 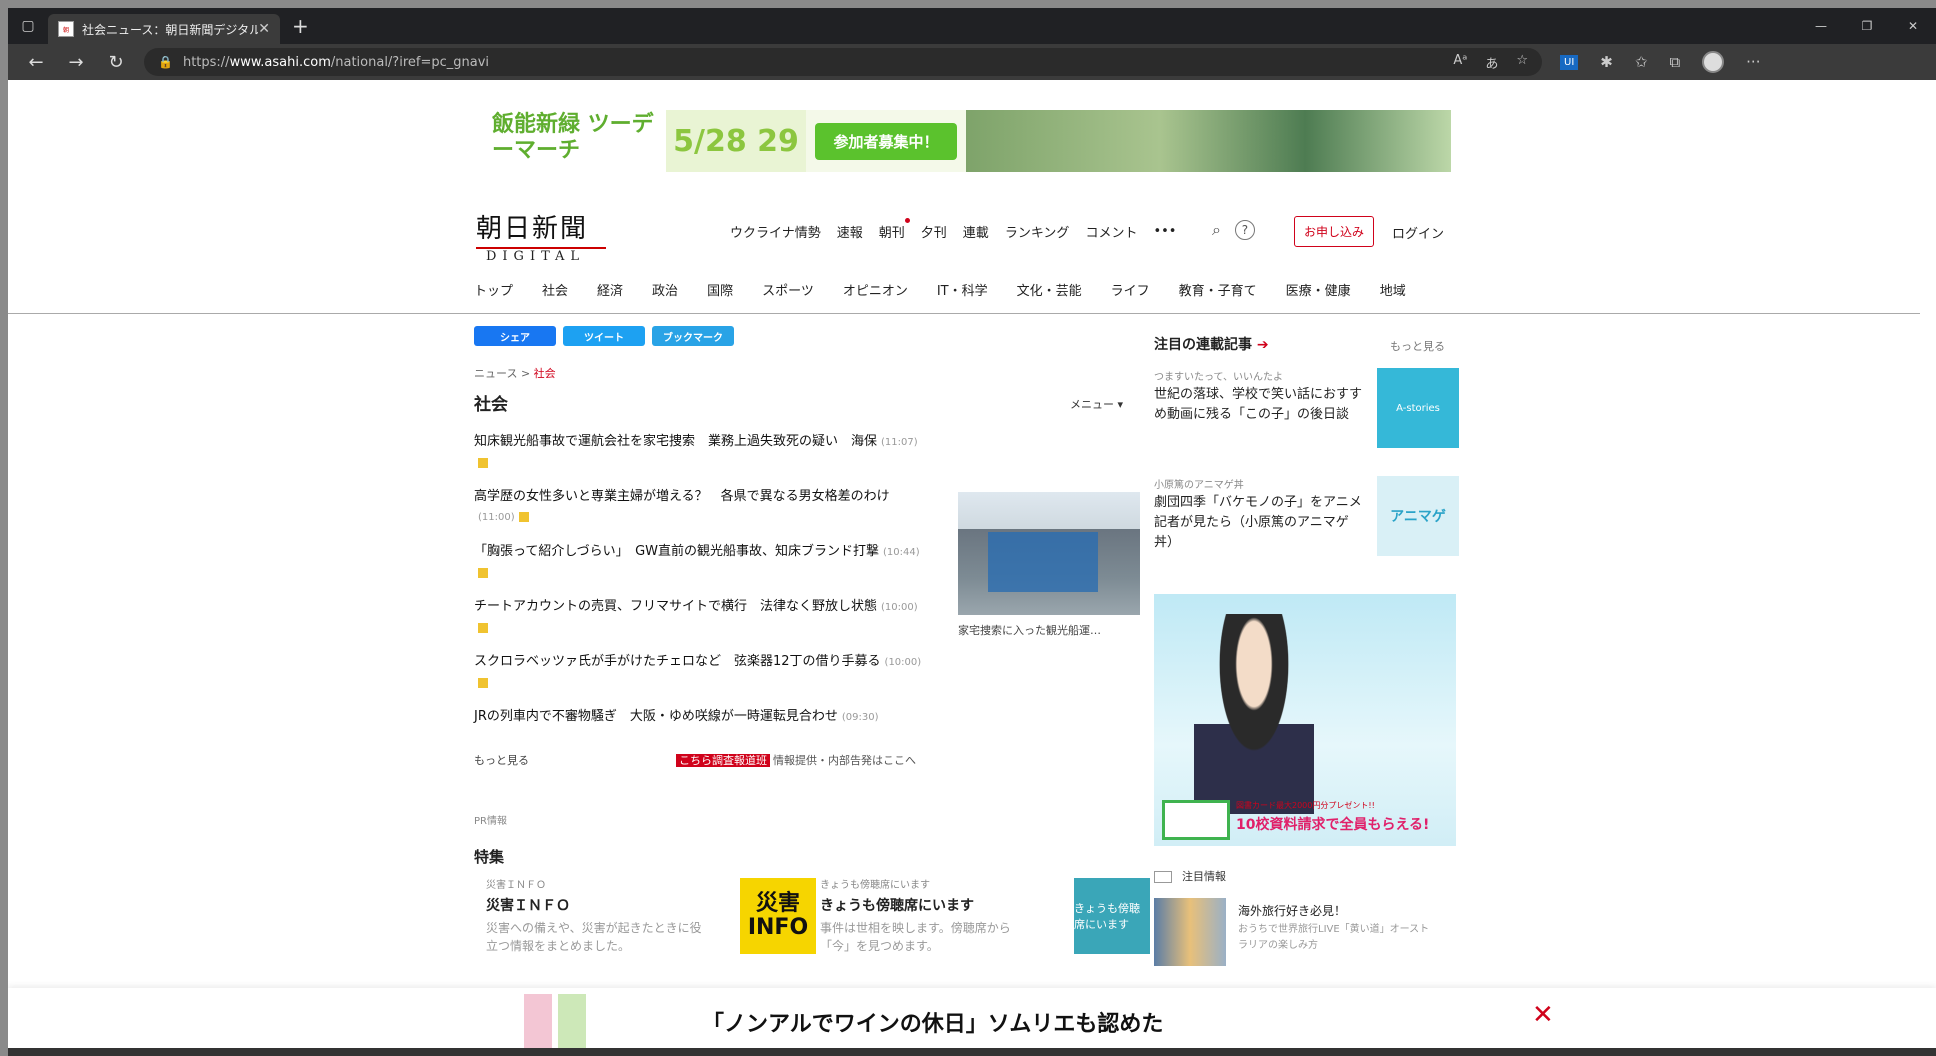 I want to click on list-item: JRの列車内で不審物騒ぎ 大阪・ゆめ咲線が一時運転見合わせ (09:30), so click(x=701, y=717).